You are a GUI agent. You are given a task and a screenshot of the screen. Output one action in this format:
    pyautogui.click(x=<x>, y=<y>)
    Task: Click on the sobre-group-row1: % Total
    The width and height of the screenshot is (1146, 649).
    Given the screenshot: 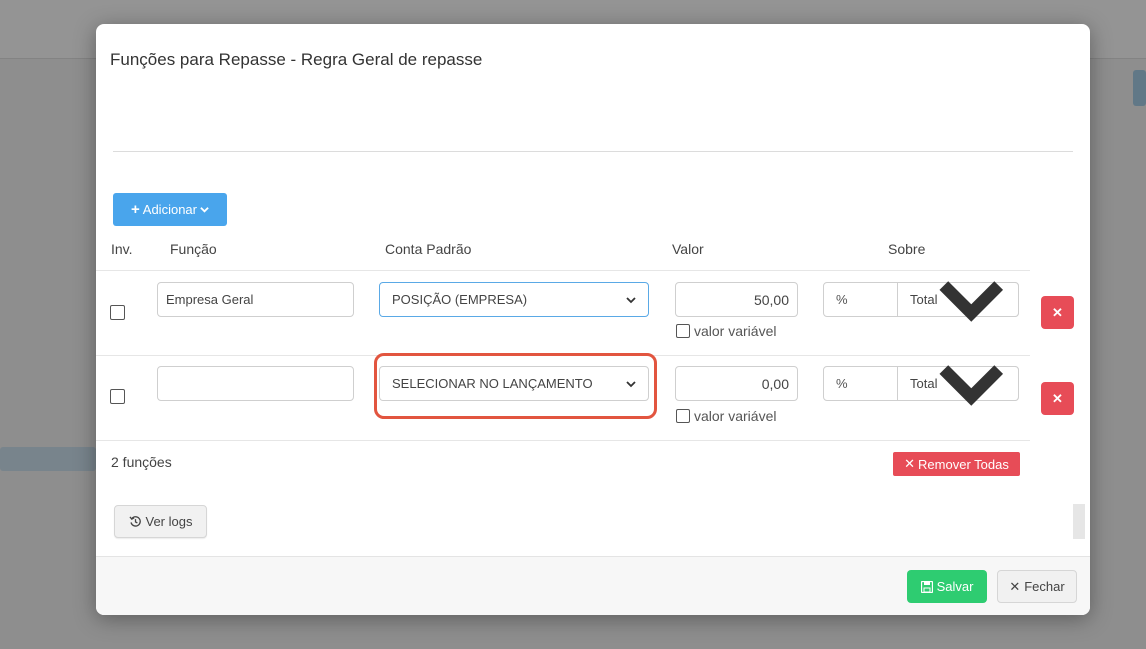 What is the action you would take?
    pyautogui.click(x=921, y=301)
    